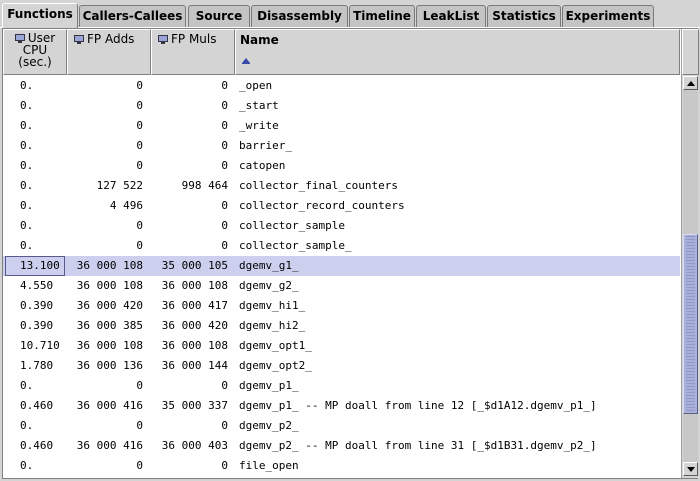 Image resolution: width=700 pixels, height=481 pixels. What do you see at coordinates (341, 466) in the screenshot?
I see `table-row: 0. 0 0 file_open` at bounding box center [341, 466].